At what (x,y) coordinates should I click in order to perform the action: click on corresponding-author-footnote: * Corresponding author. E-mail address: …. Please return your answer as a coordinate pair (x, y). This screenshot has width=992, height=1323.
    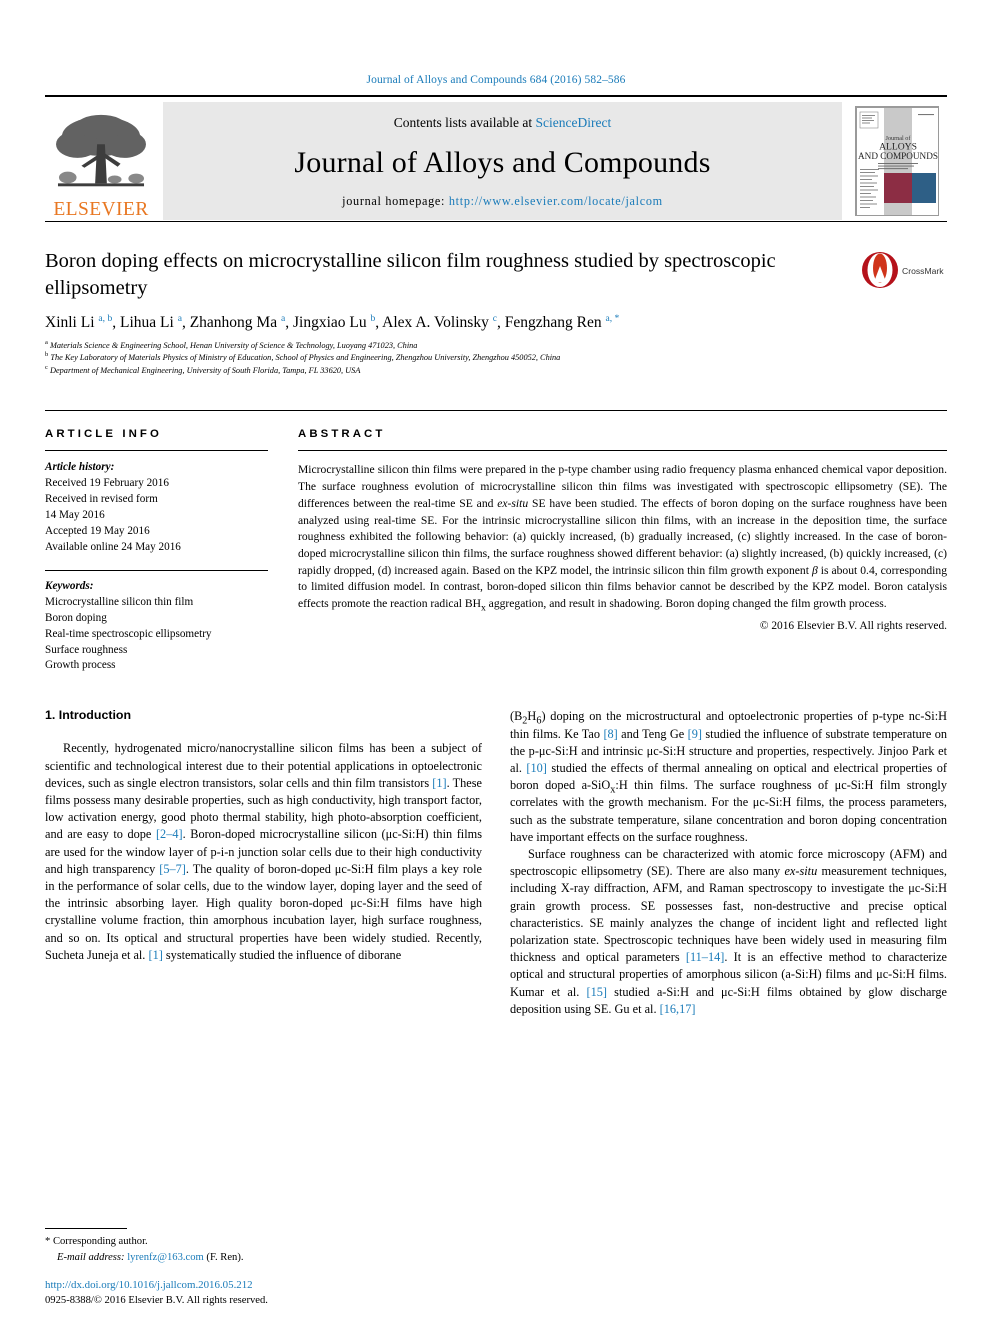
    Looking at the image, I should click on (255, 1246).